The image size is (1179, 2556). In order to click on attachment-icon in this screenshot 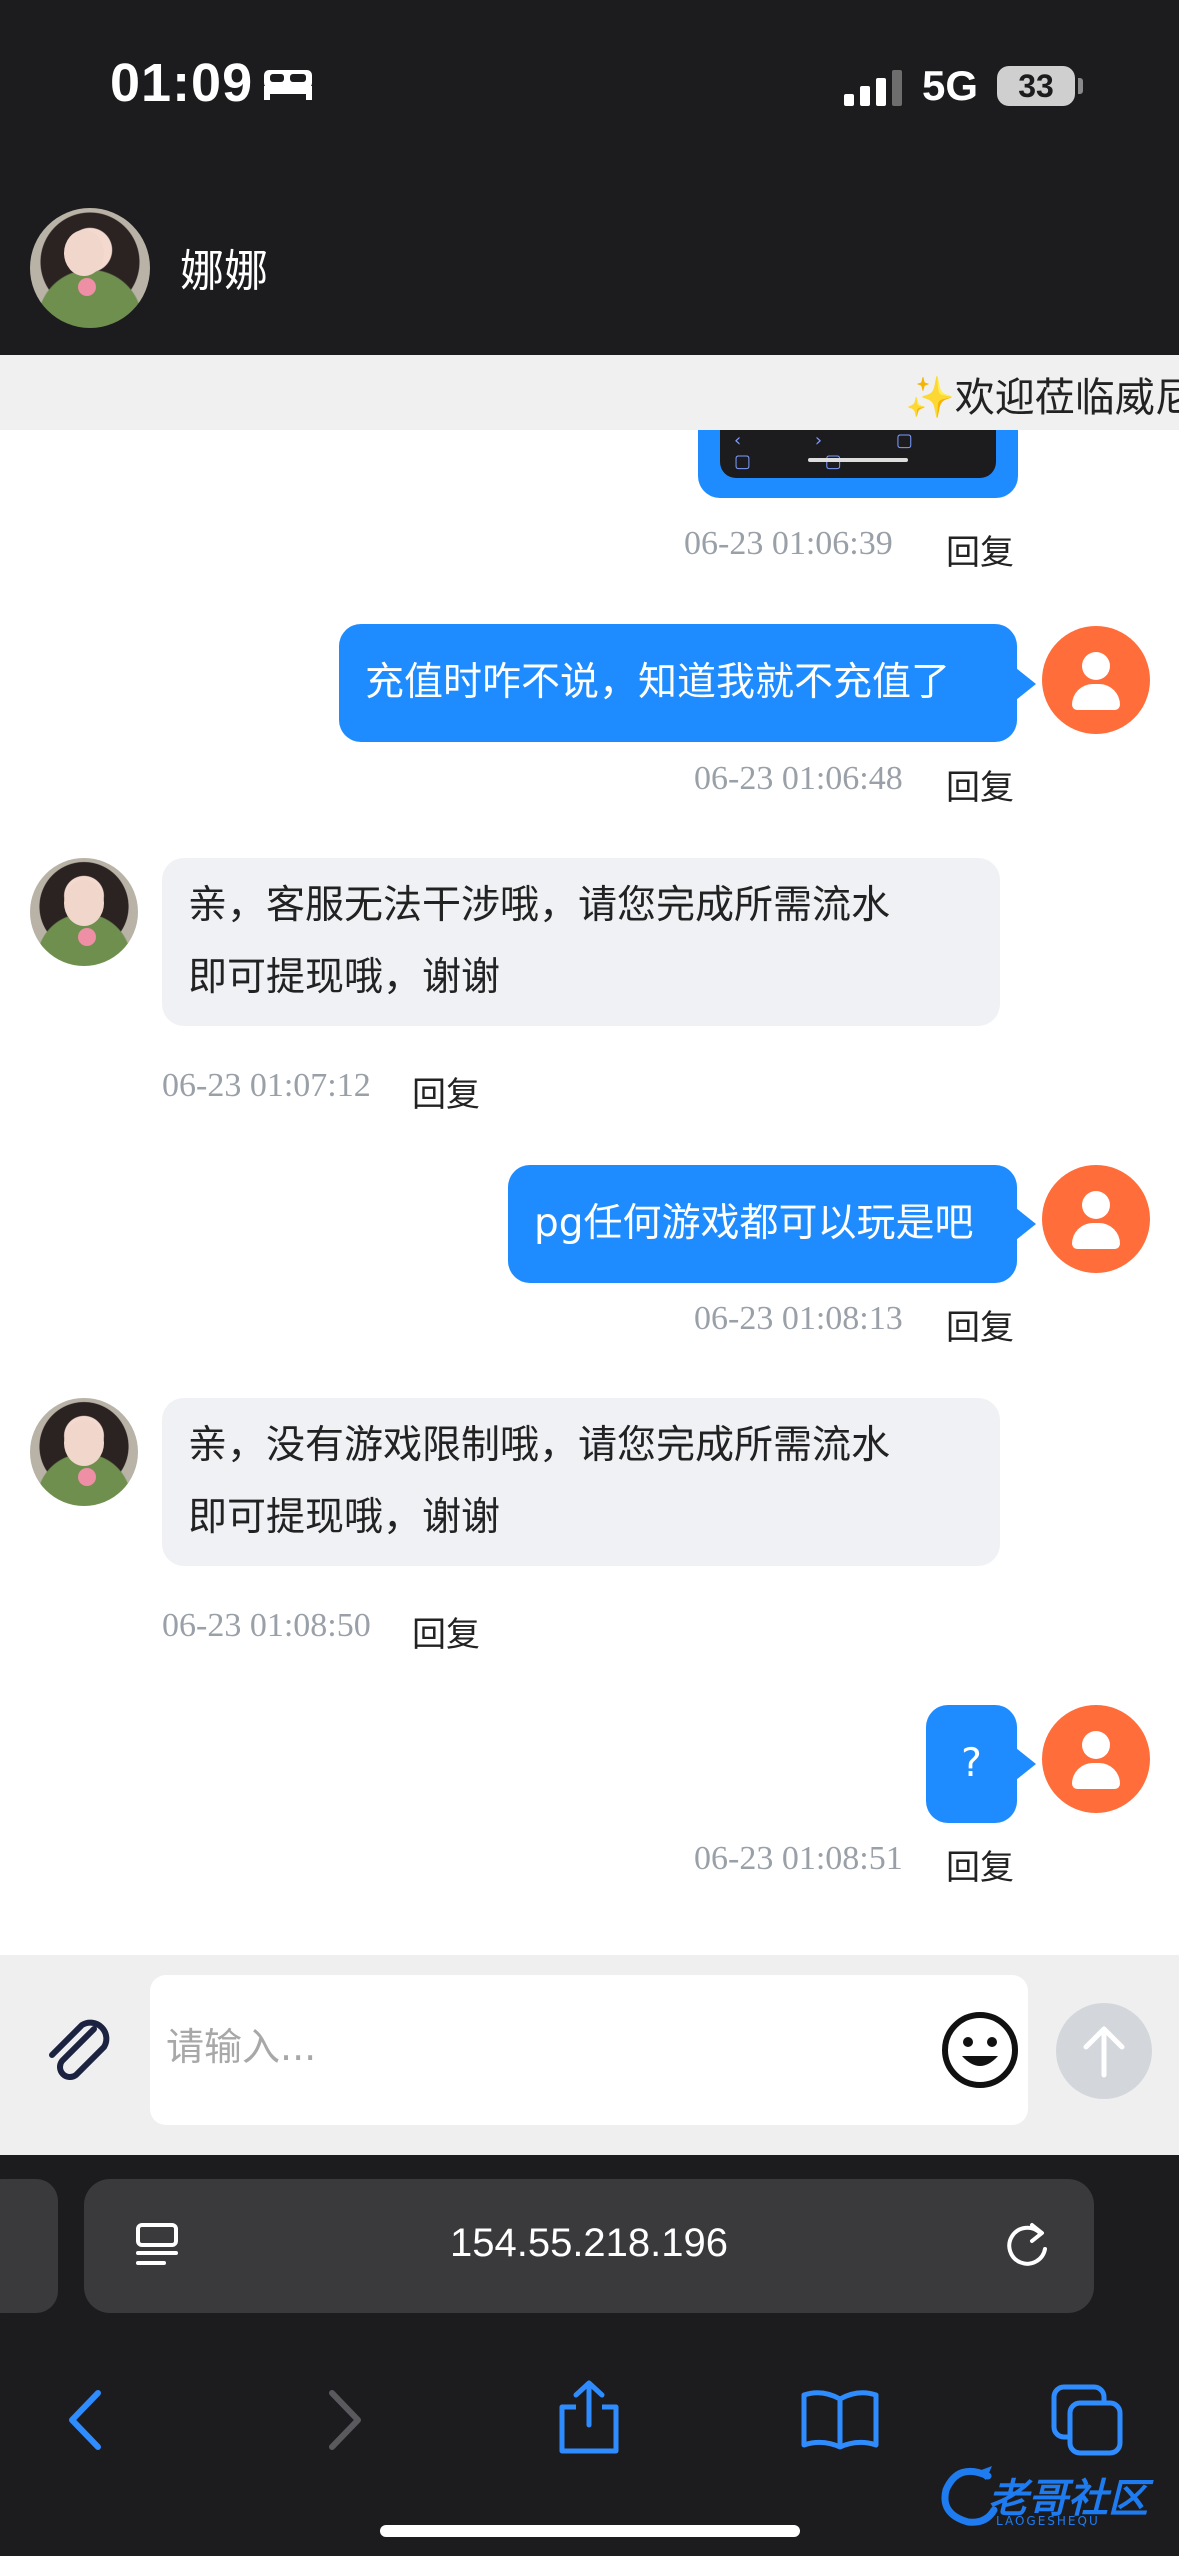, I will do `click(76, 2047)`.